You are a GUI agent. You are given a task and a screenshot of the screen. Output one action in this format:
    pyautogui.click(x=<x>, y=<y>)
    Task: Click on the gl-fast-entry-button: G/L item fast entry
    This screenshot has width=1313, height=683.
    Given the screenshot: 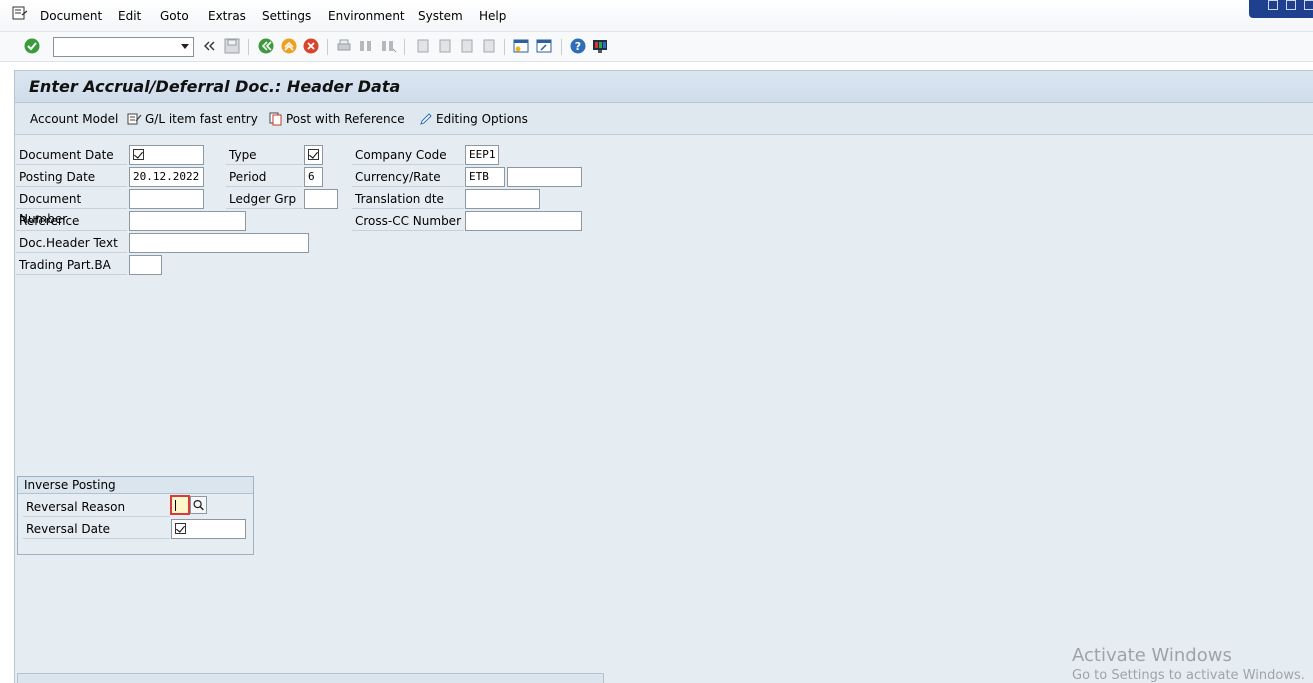 What is the action you would take?
    pyautogui.click(x=192, y=119)
    